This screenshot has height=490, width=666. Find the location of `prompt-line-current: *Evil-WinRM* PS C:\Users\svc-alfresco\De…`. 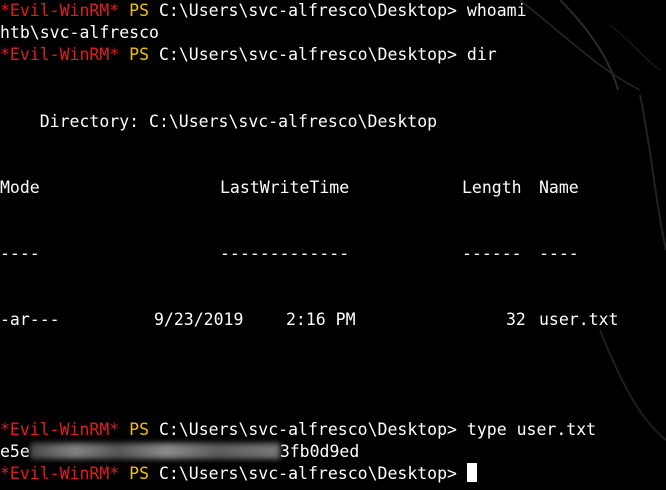

prompt-line-current: *Evil-WinRM* PS C:\Users\svc-alfresco\De… is located at coordinates (238, 474).